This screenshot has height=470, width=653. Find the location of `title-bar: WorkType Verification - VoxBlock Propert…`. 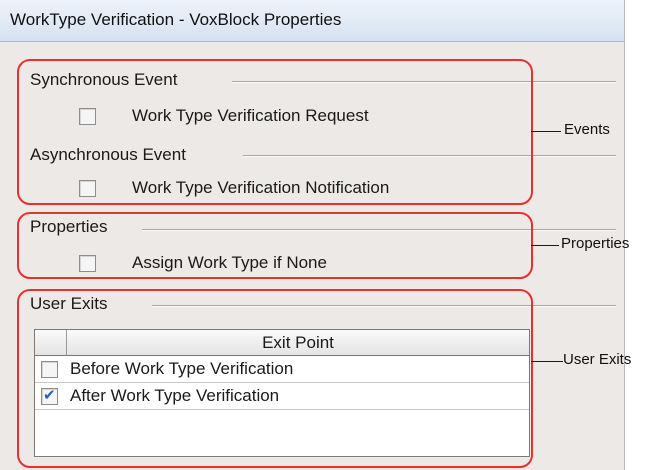

title-bar: WorkType Verification - VoxBlock Propert… is located at coordinates (312, 21).